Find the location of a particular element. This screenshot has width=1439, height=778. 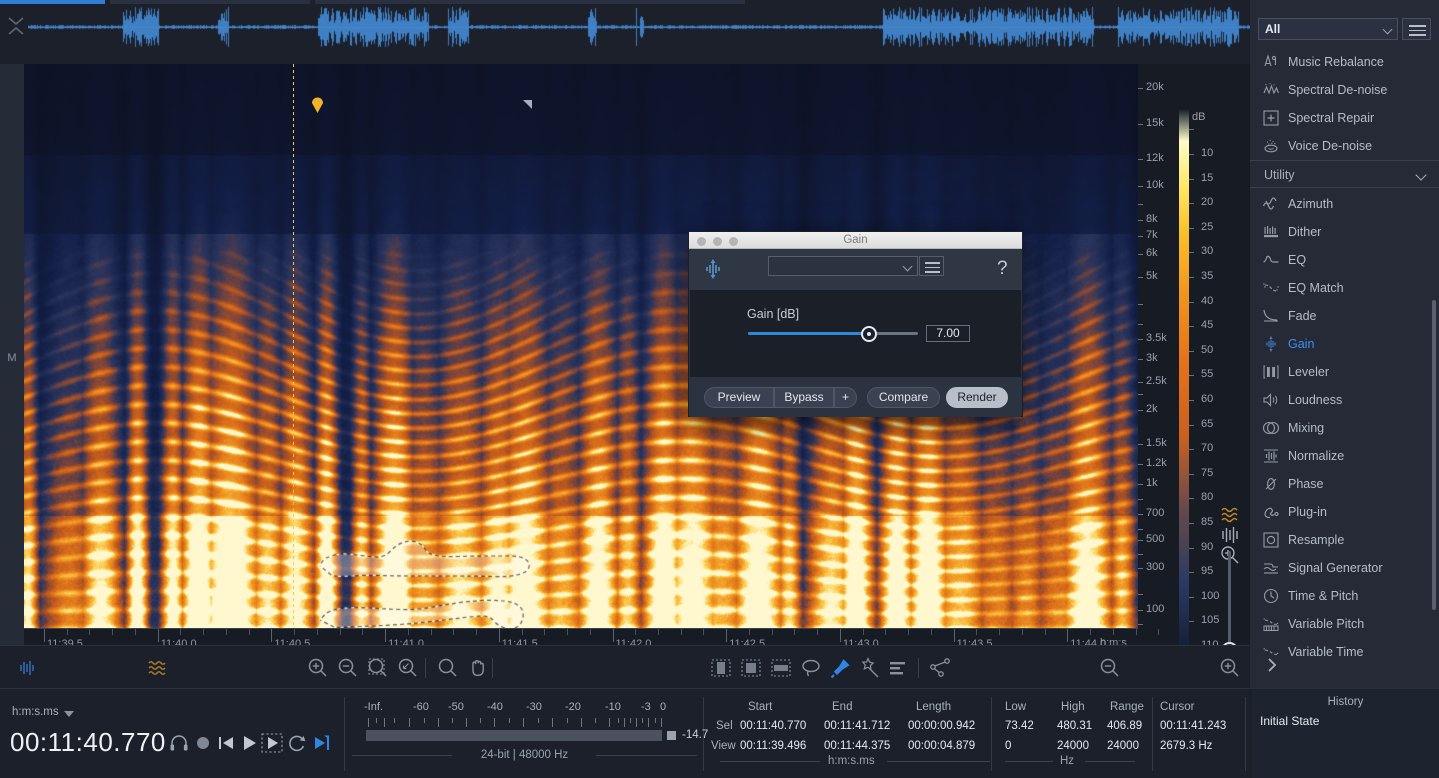

module-item-time-pitch: Time & Pitch is located at coordinates (1344, 596).